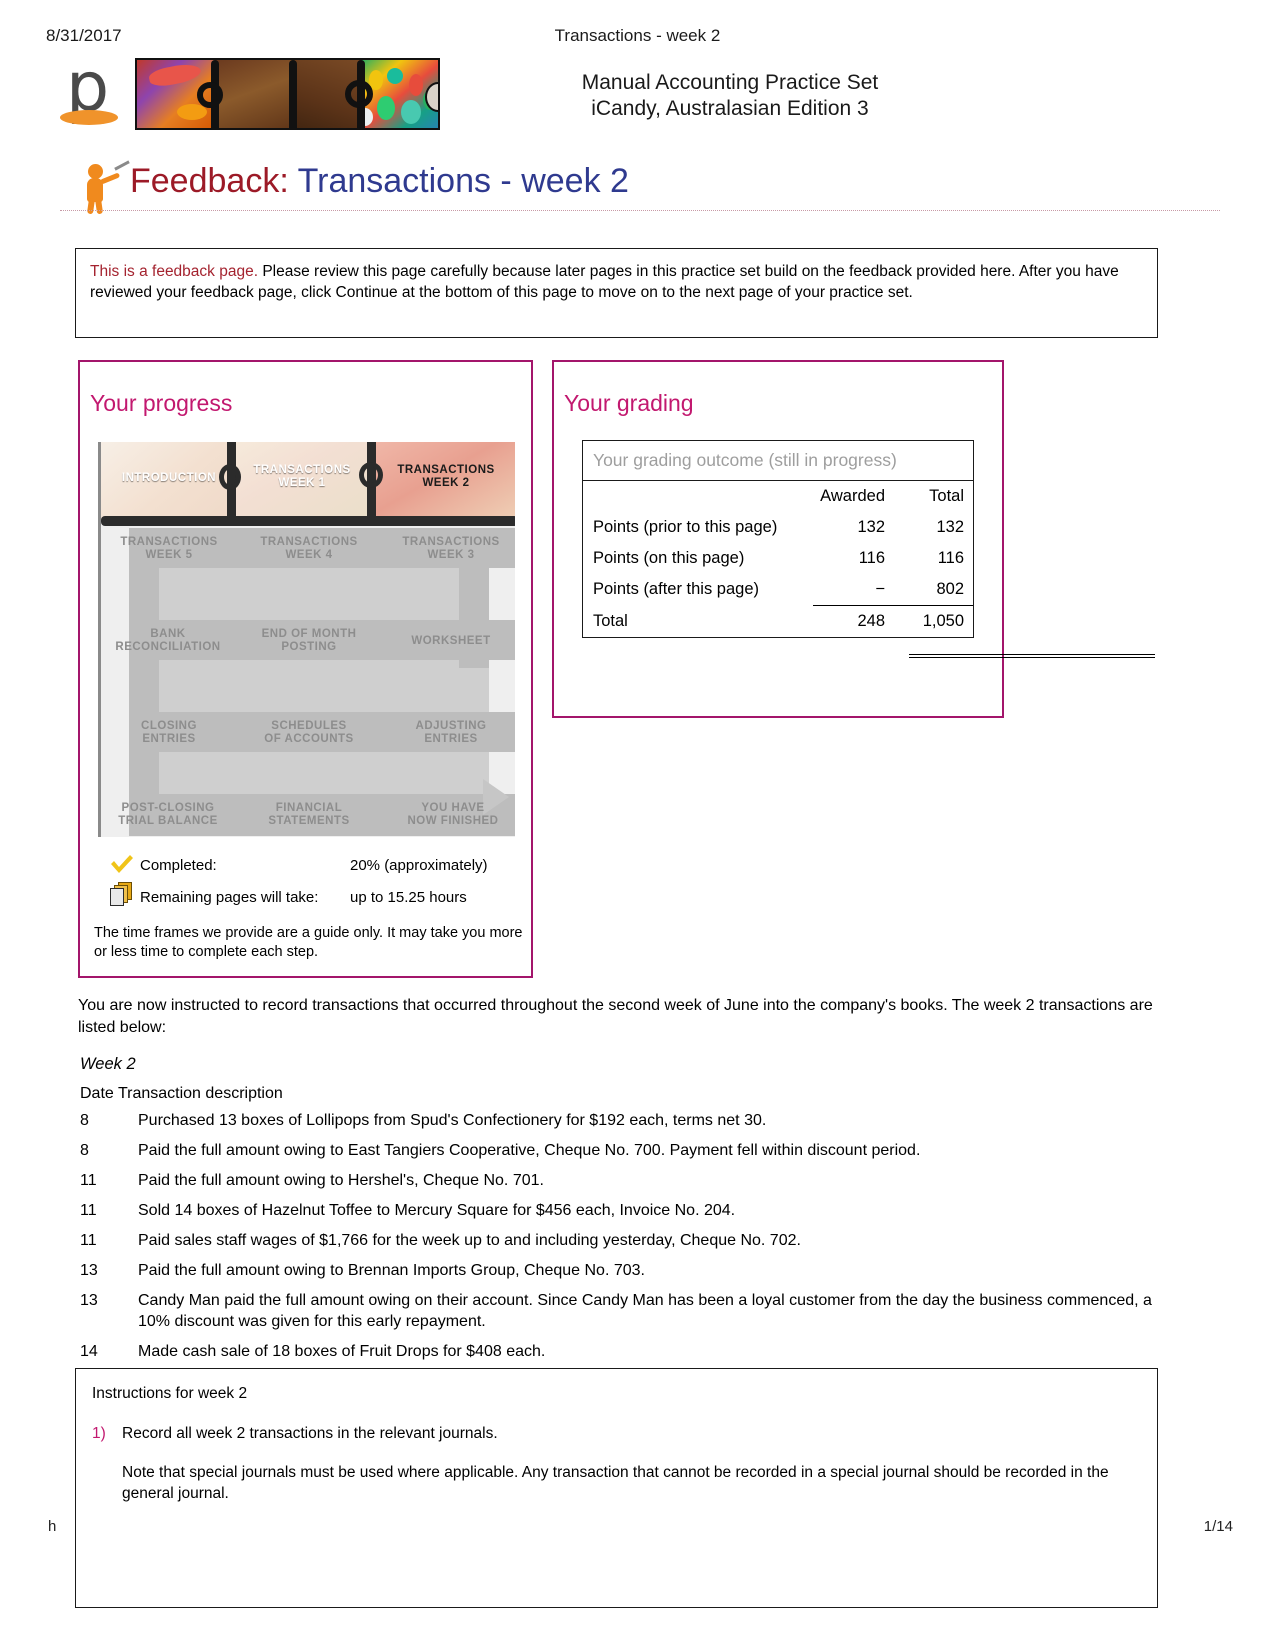 The image size is (1275, 1650). I want to click on roadmap-step-week4: TRANSACTIONS WEEK 4, so click(309, 548).